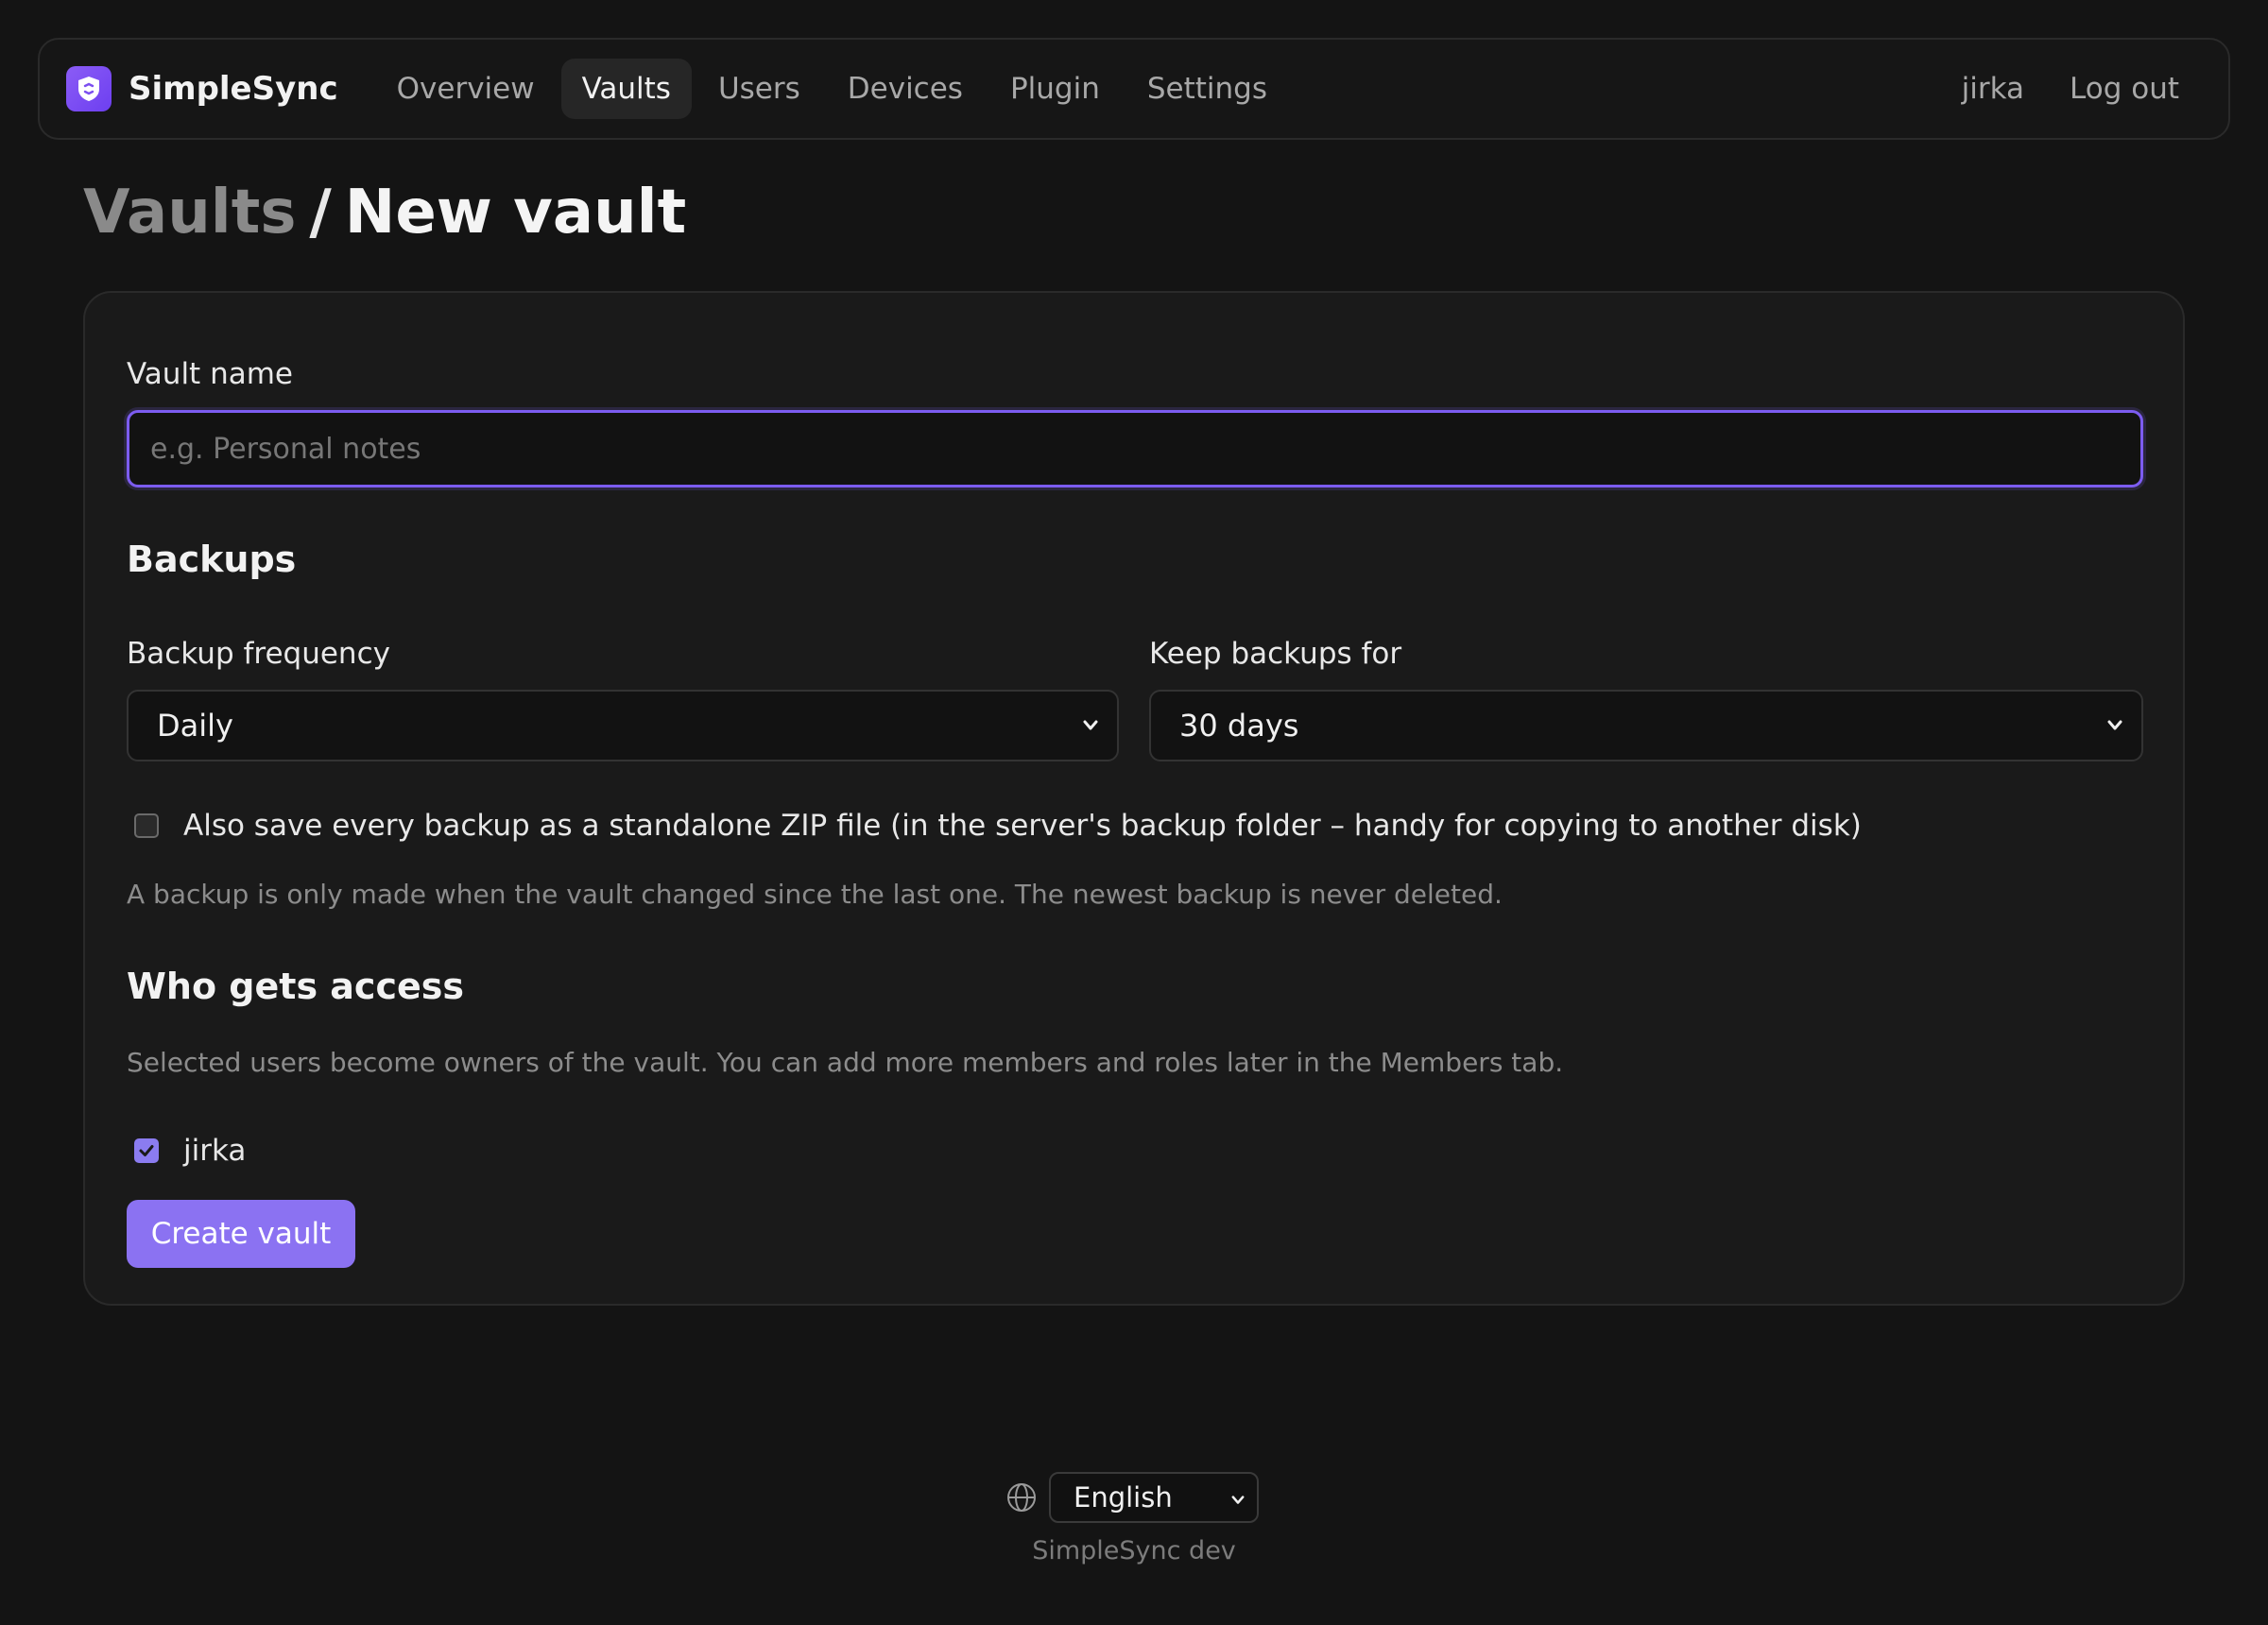  I want to click on breadcrumb-parent-link: Vaults, so click(189, 213).